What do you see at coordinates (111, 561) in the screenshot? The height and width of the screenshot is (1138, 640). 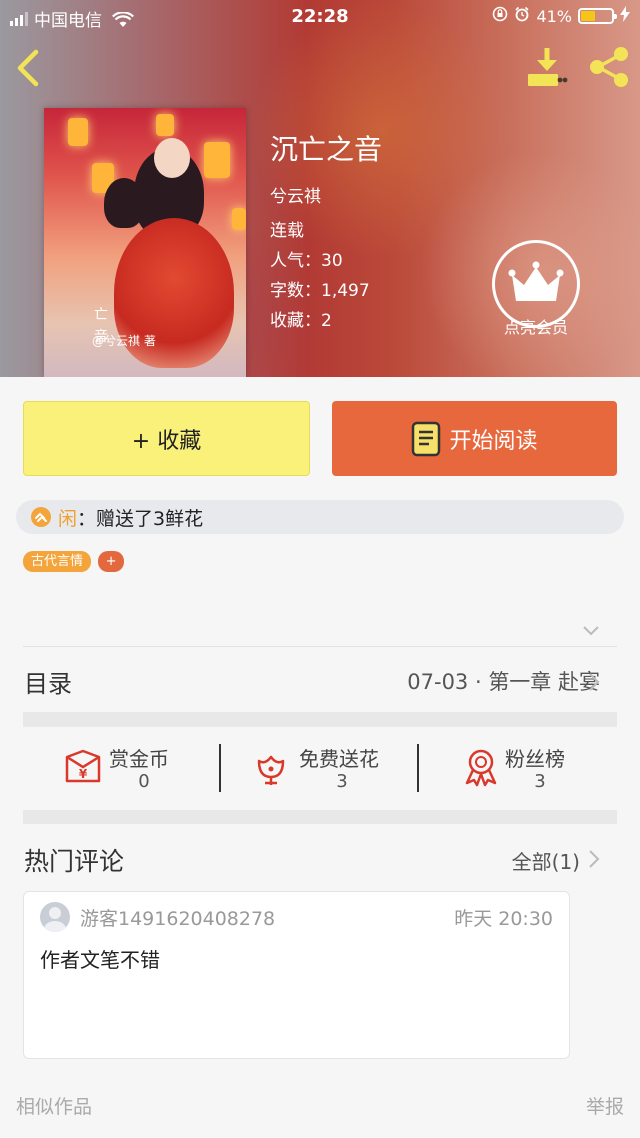 I see `add-tag-button: +` at bounding box center [111, 561].